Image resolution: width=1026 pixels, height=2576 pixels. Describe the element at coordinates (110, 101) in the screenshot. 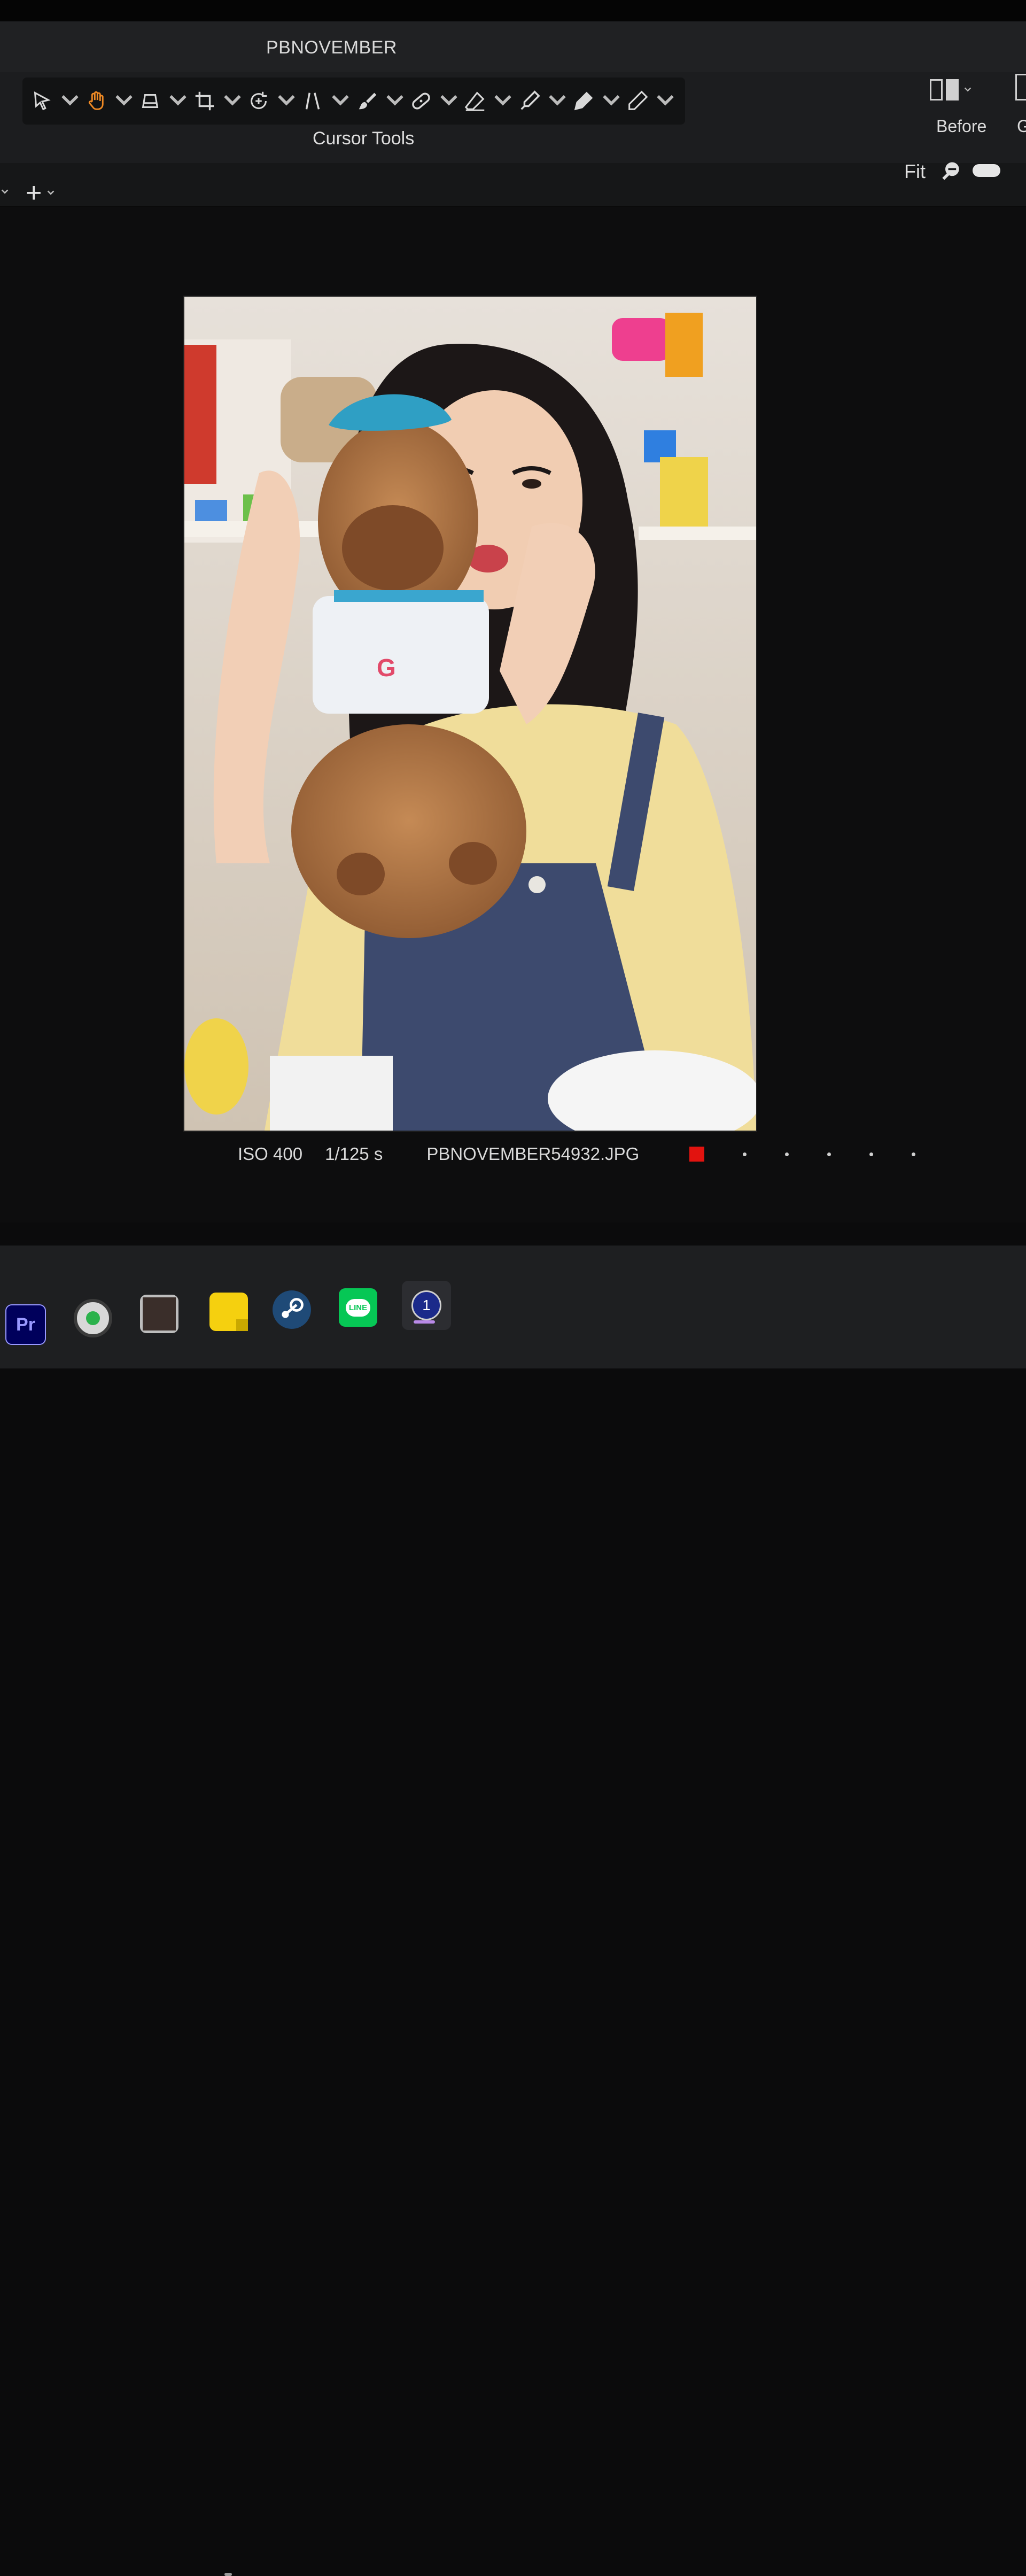

I see `pan-tool-button` at that location.